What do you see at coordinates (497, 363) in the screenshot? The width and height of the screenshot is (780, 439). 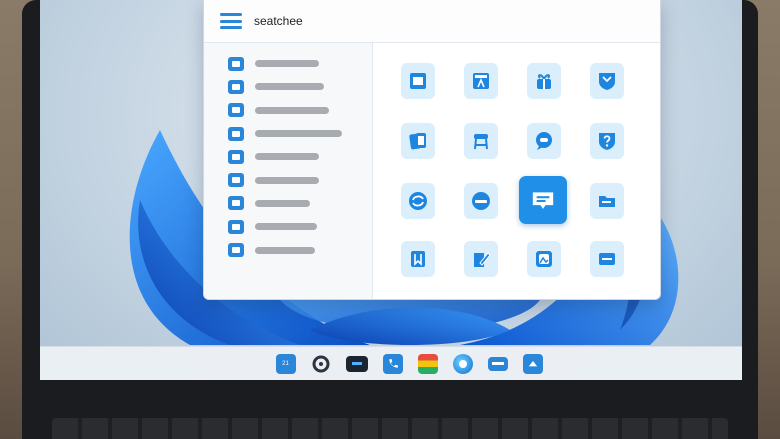 I see `explorer-icon` at bounding box center [497, 363].